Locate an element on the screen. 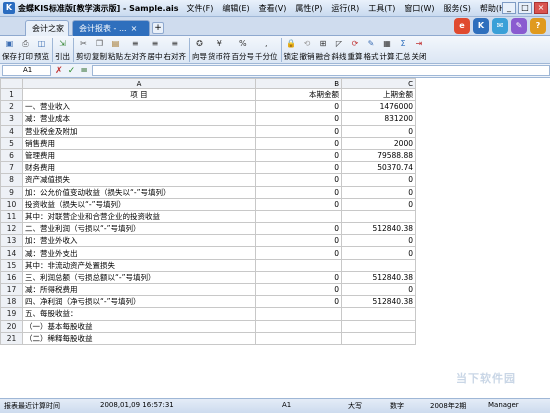 This screenshot has width=550, height=413. column-header: B is located at coordinates (298, 83).